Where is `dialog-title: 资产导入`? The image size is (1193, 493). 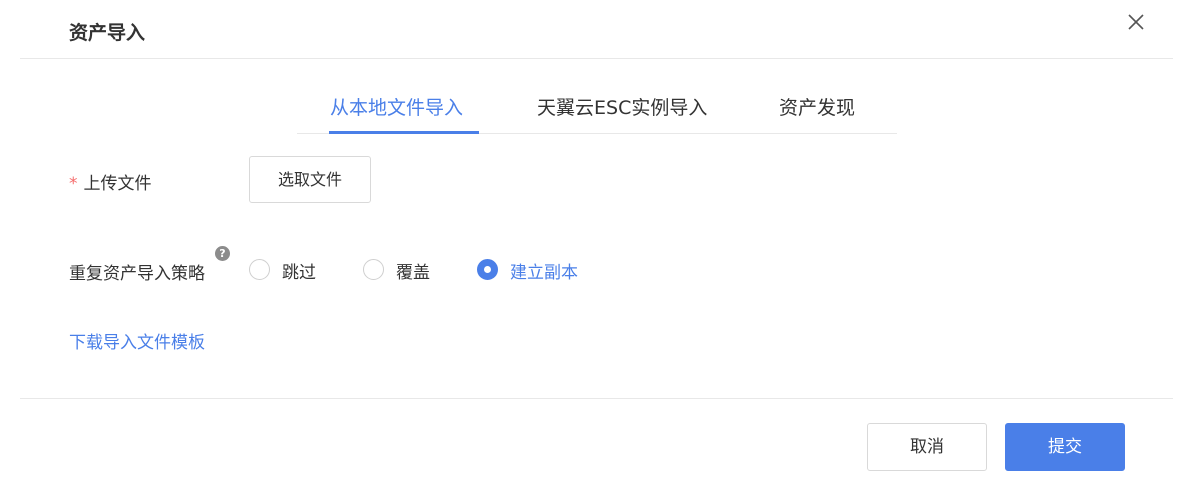
dialog-title: 资产导入 is located at coordinates (107, 33).